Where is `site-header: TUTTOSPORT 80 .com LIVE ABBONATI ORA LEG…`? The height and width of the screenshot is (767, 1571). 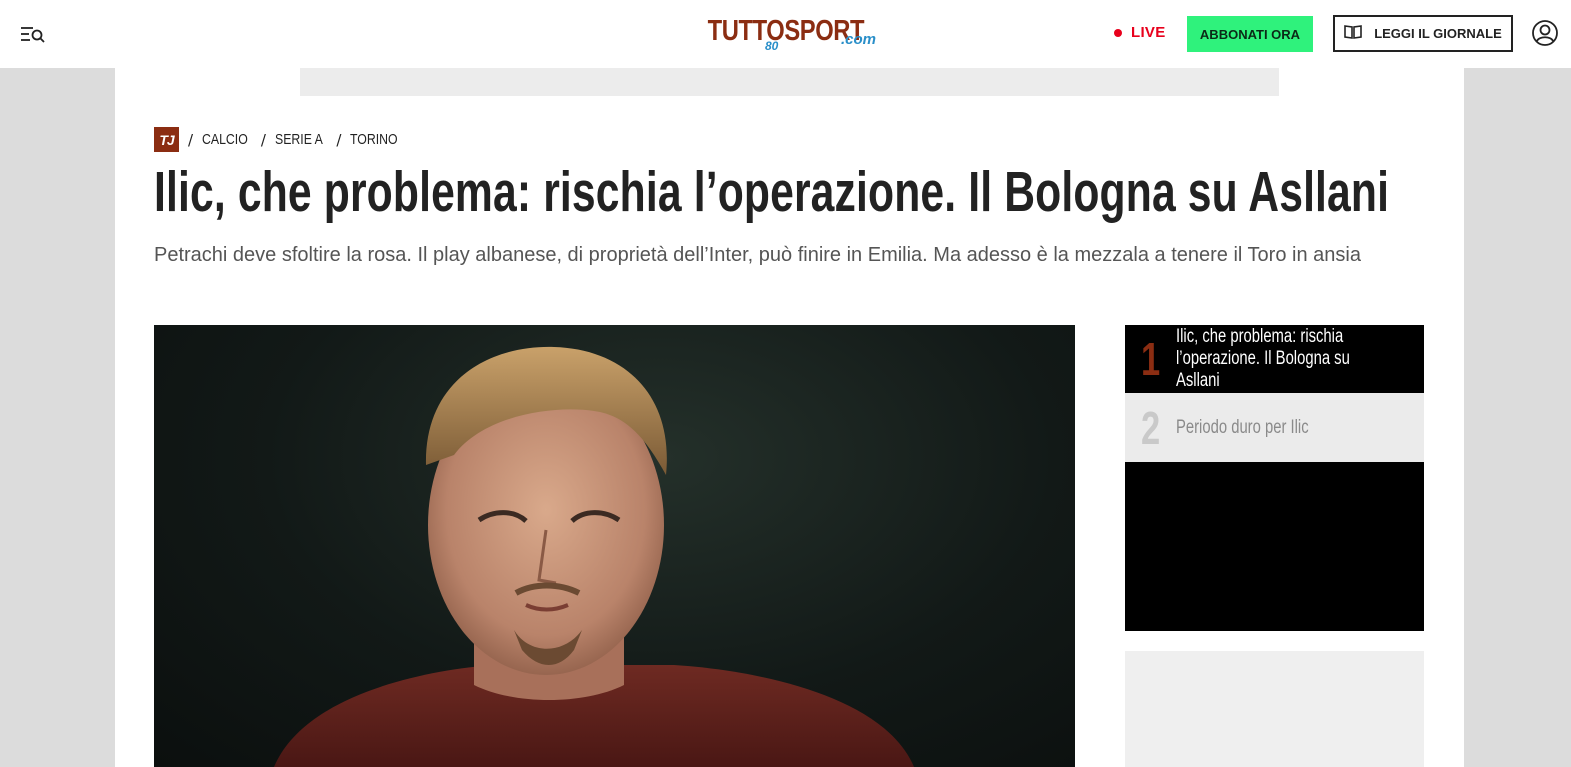
site-header: TUTTOSPORT 80 .com LIVE ABBONATI ORA LEG… is located at coordinates (785, 34).